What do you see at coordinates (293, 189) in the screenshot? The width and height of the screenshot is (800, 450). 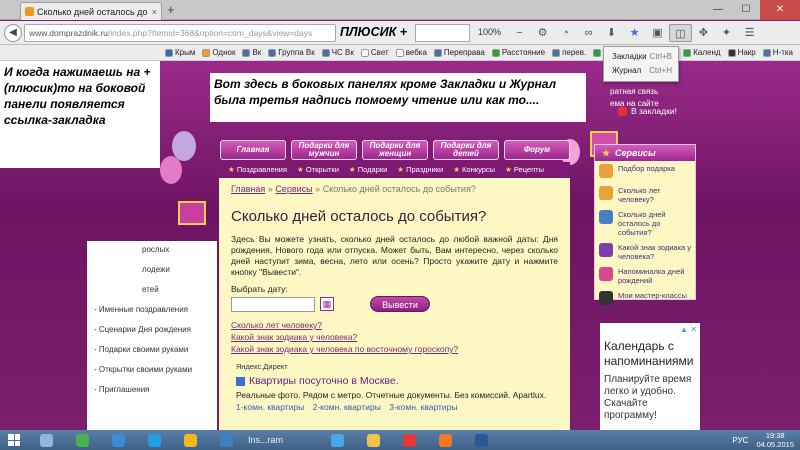 I see `breadcrumb-services: Сервисы` at bounding box center [293, 189].